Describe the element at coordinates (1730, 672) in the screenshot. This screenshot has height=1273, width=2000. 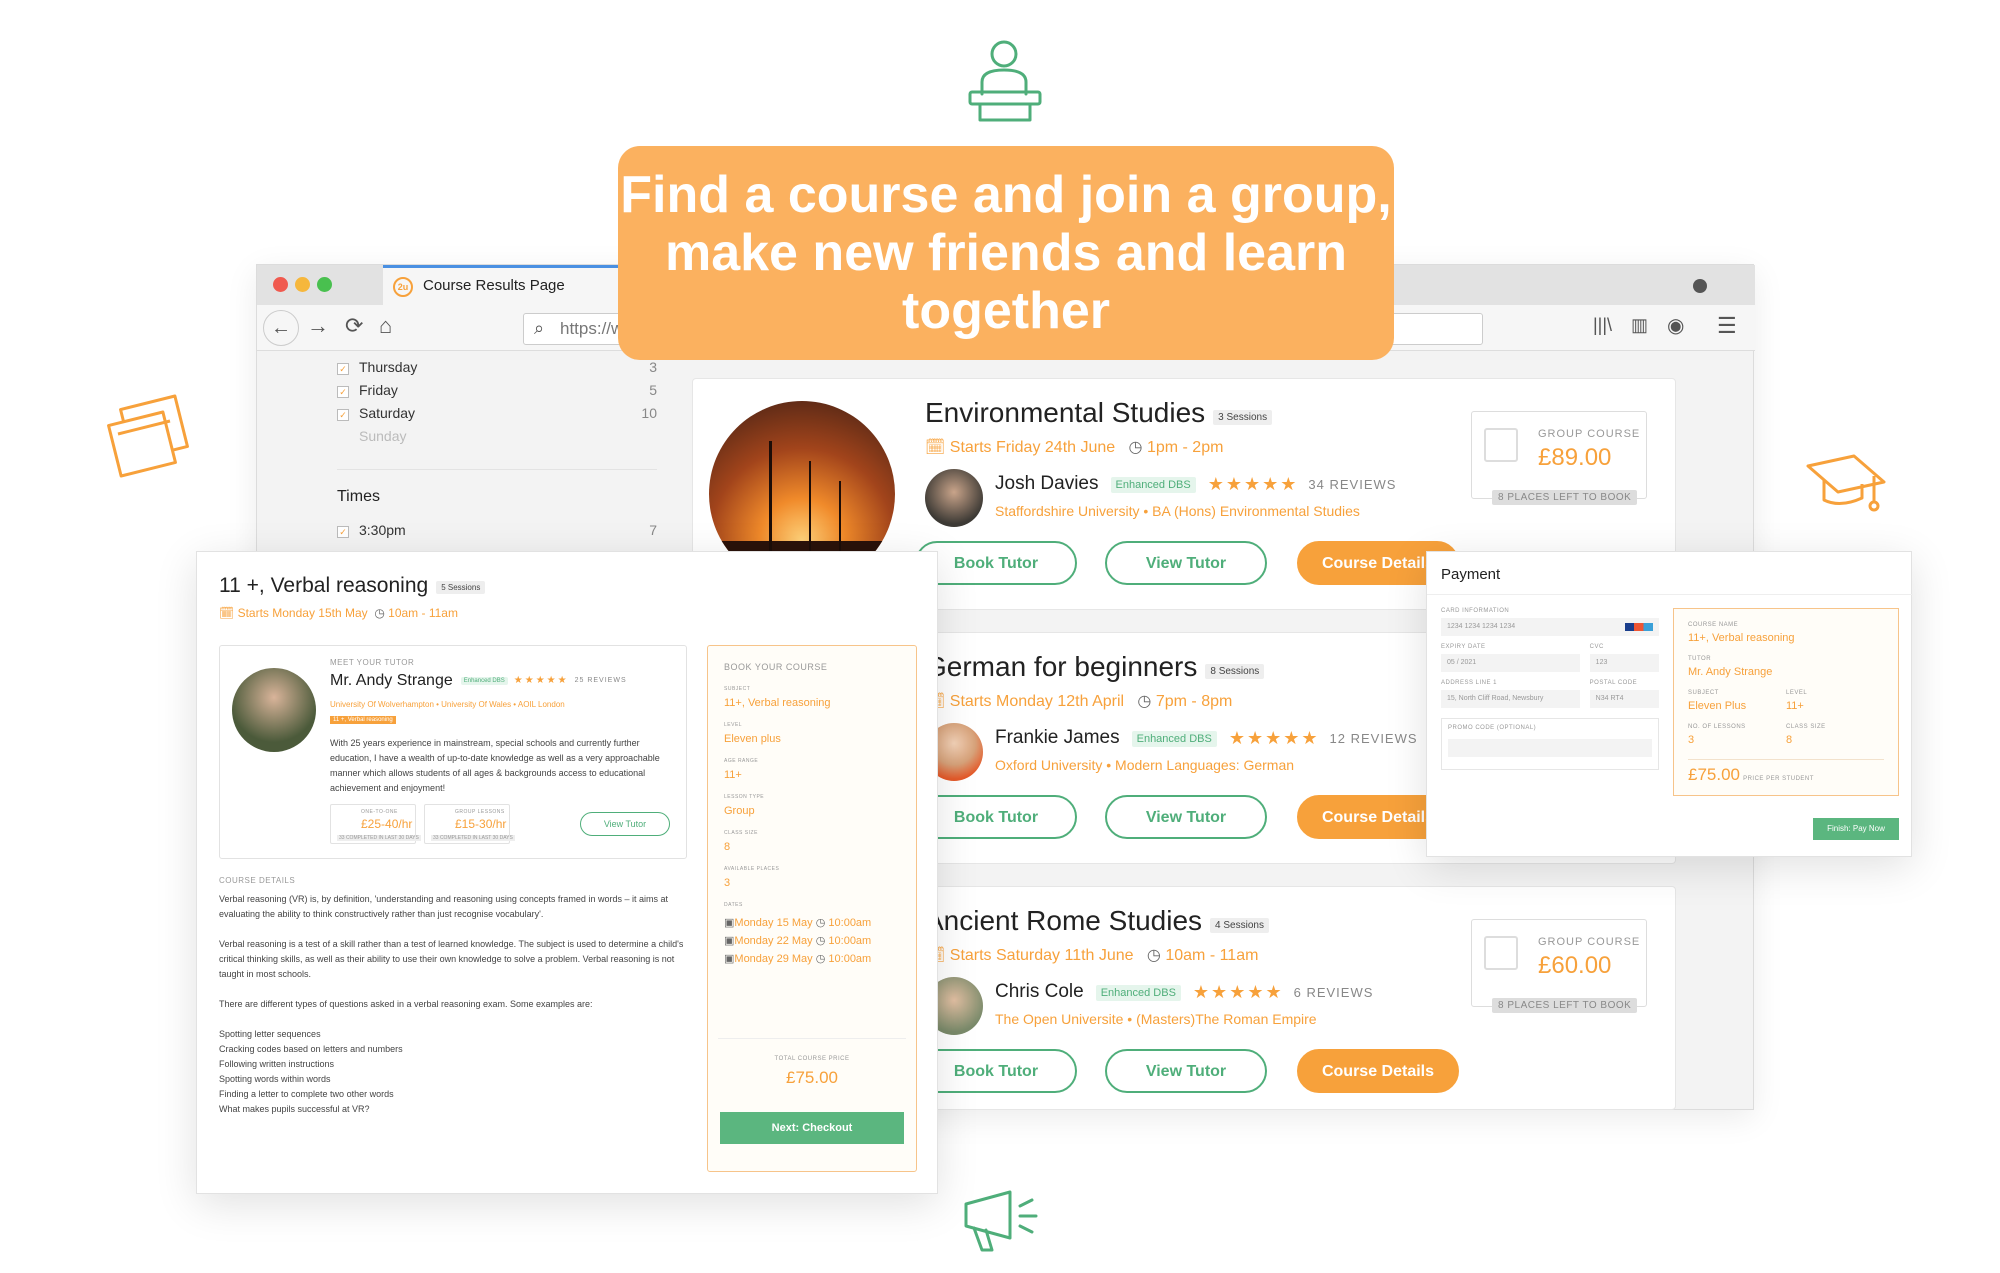
I see `tutor-value: Mr. Andy Strange` at that location.